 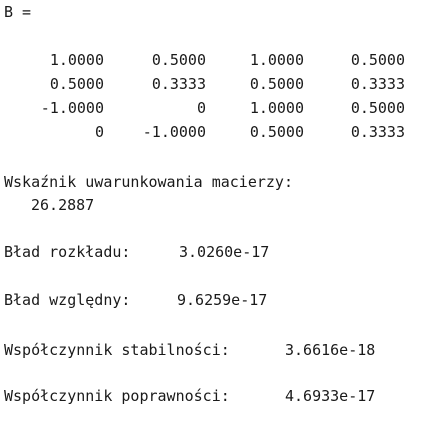 I want to click on correctness-value: 4.6933e-17, so click(x=330, y=396).